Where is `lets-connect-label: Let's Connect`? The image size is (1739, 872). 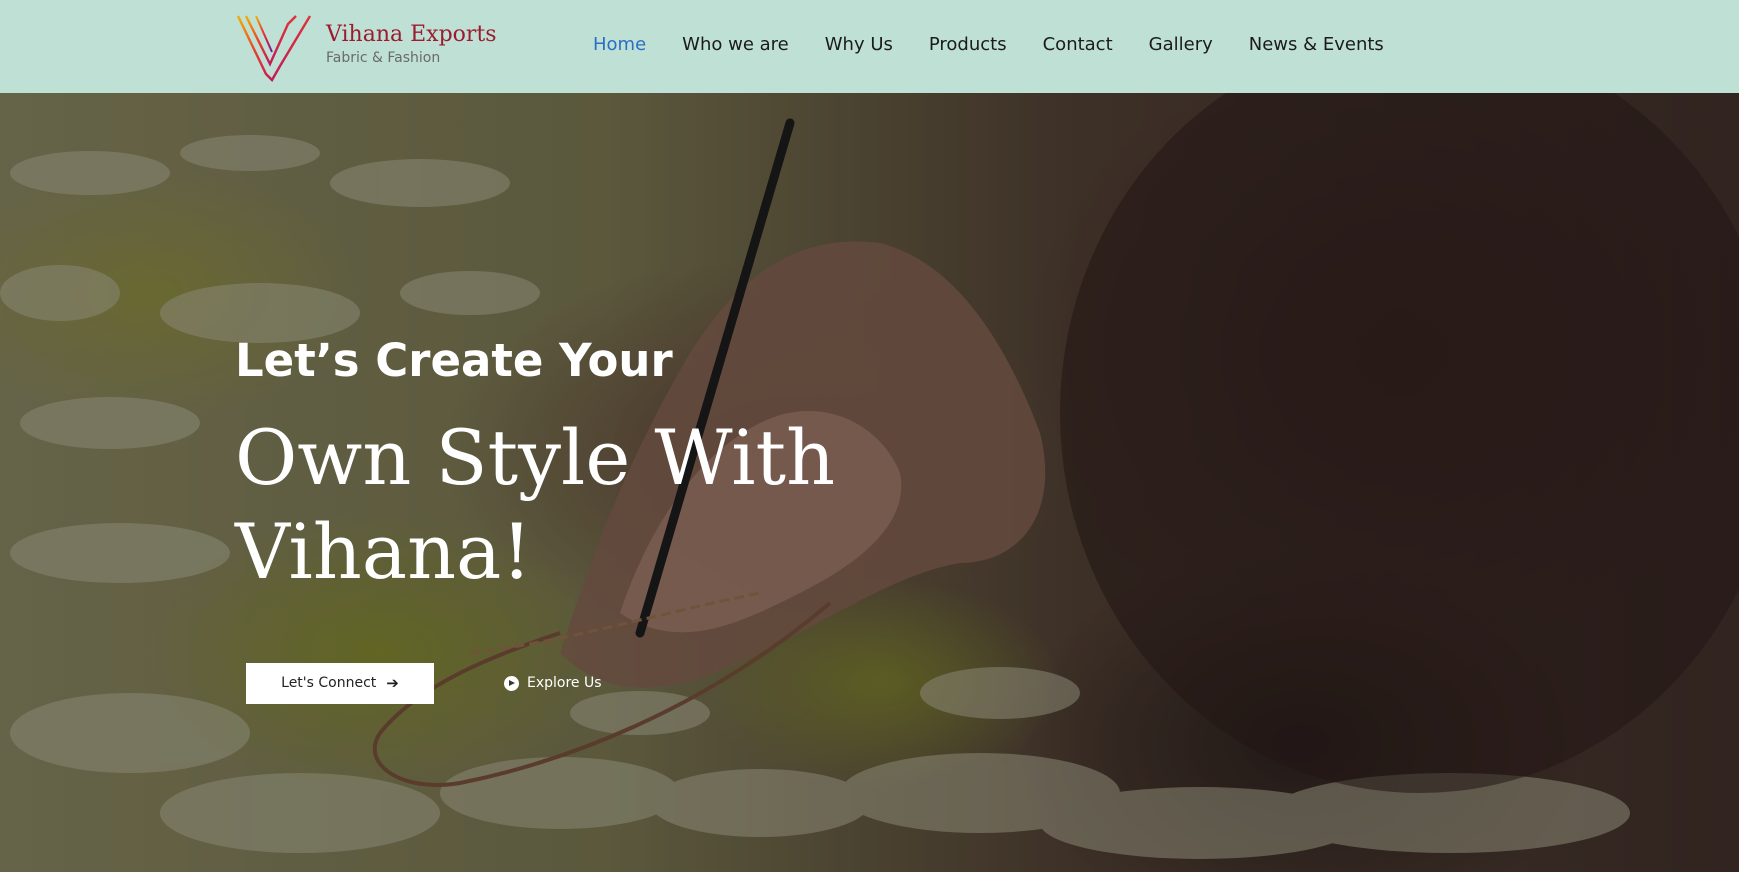
lets-connect-label: Let's Connect is located at coordinates (329, 683).